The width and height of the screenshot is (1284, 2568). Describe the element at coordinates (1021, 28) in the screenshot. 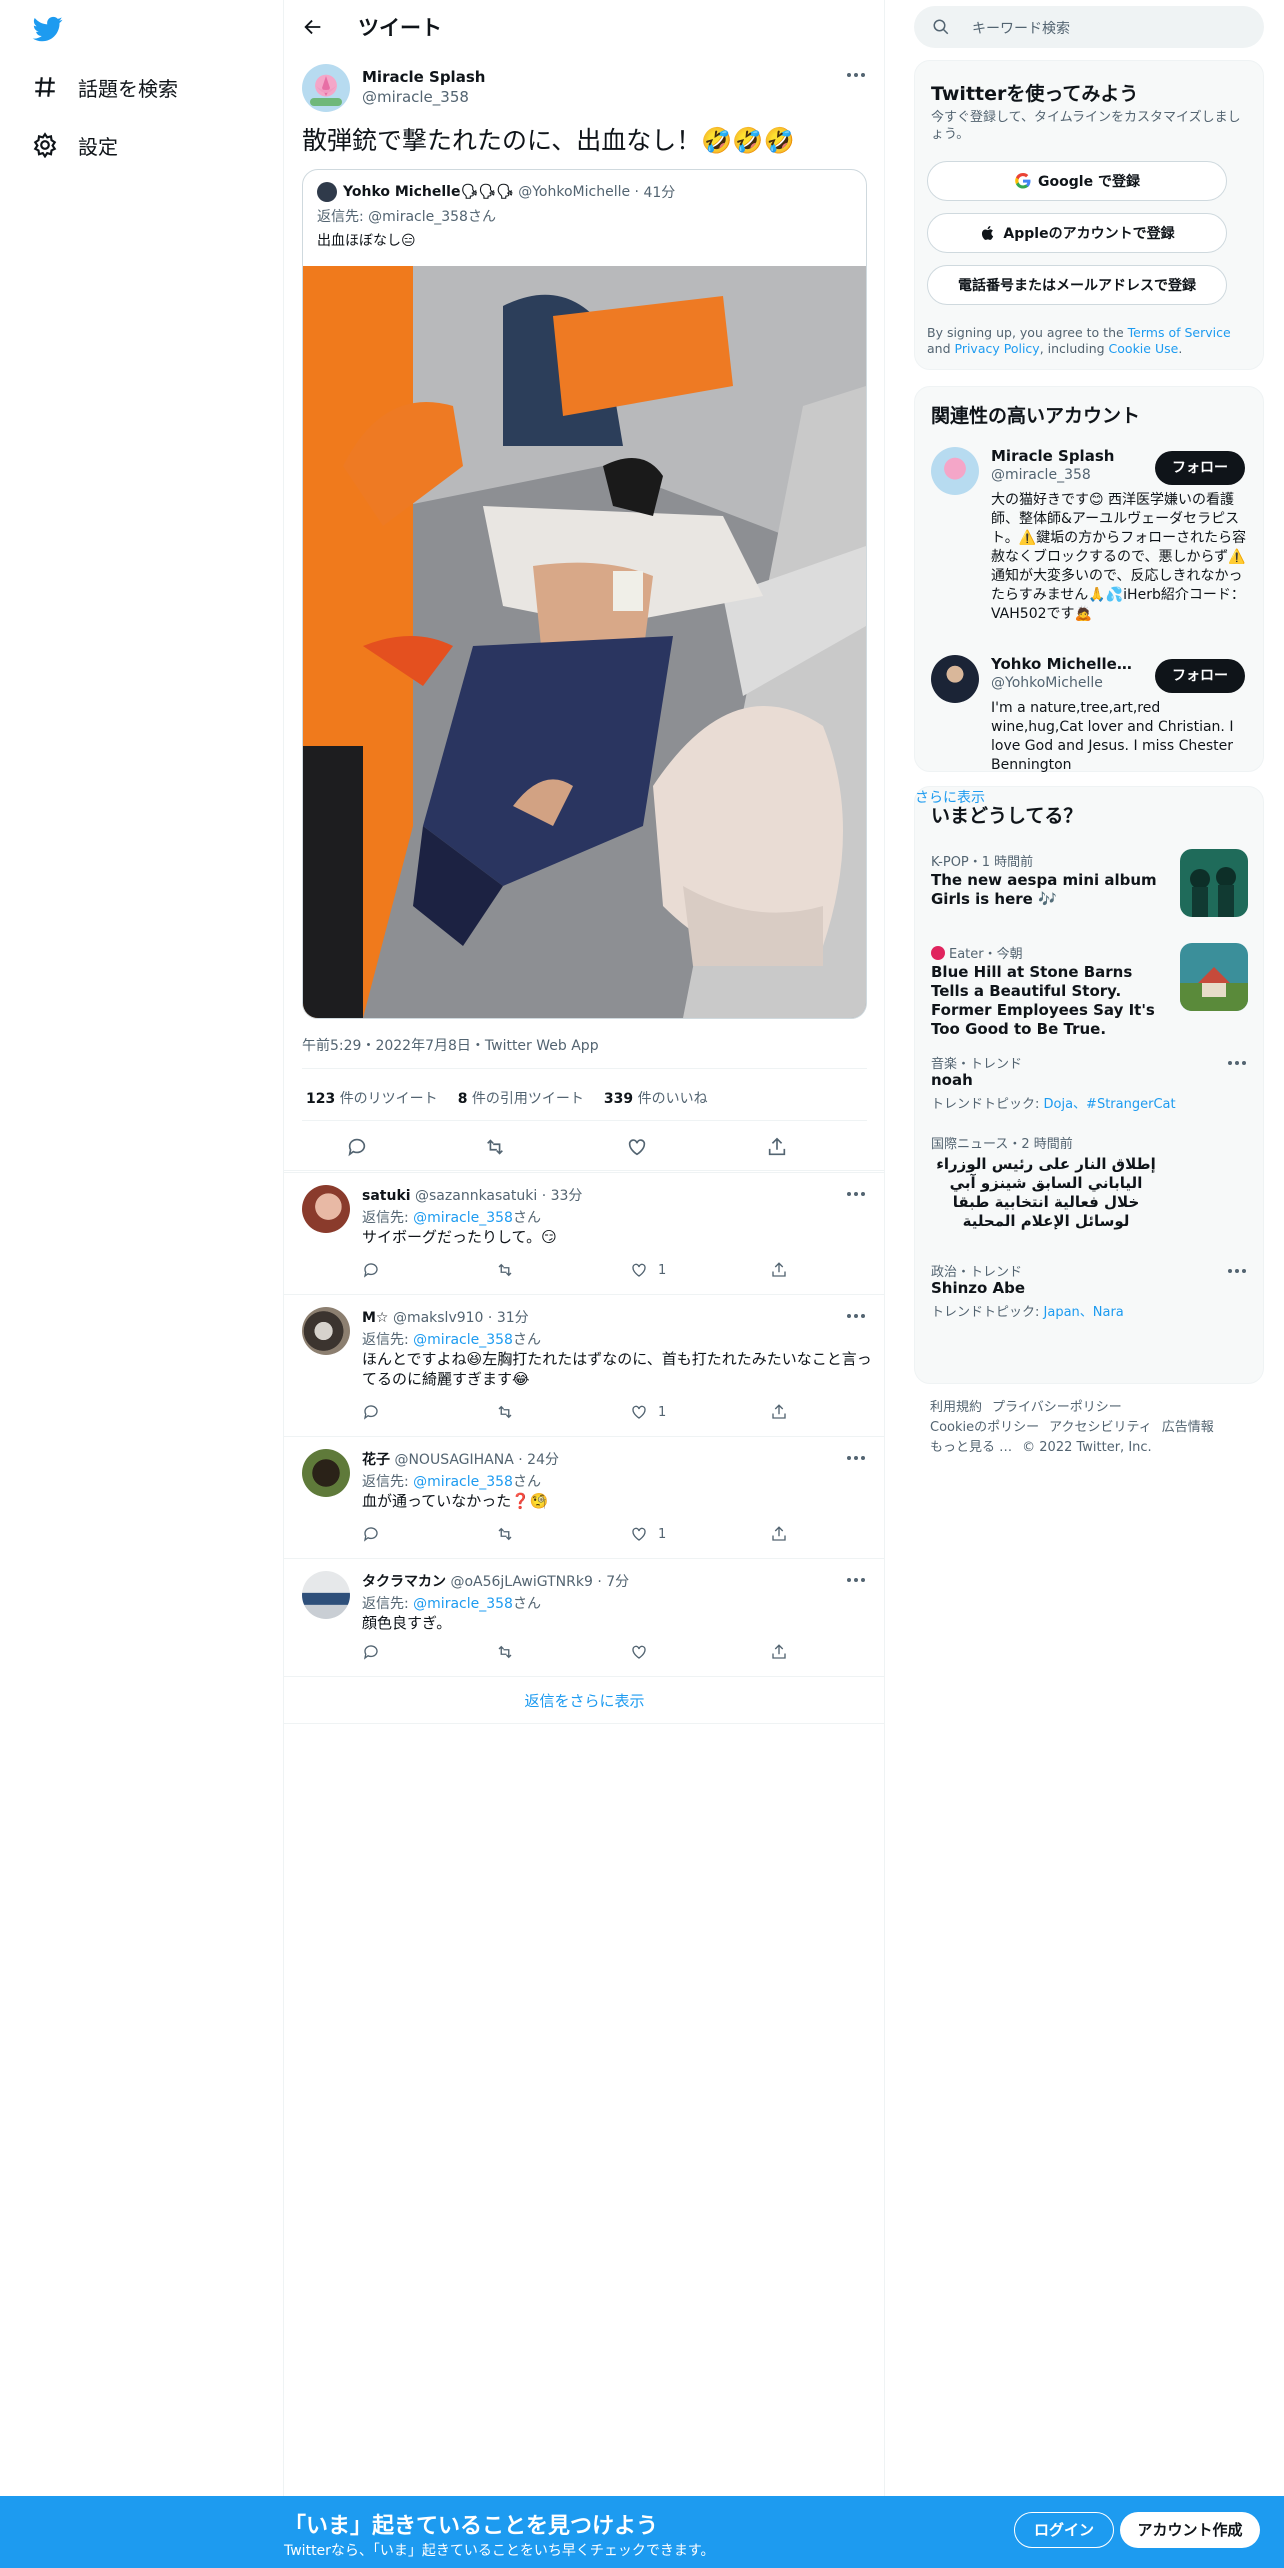

I see `search-input: キーワード検索` at that location.